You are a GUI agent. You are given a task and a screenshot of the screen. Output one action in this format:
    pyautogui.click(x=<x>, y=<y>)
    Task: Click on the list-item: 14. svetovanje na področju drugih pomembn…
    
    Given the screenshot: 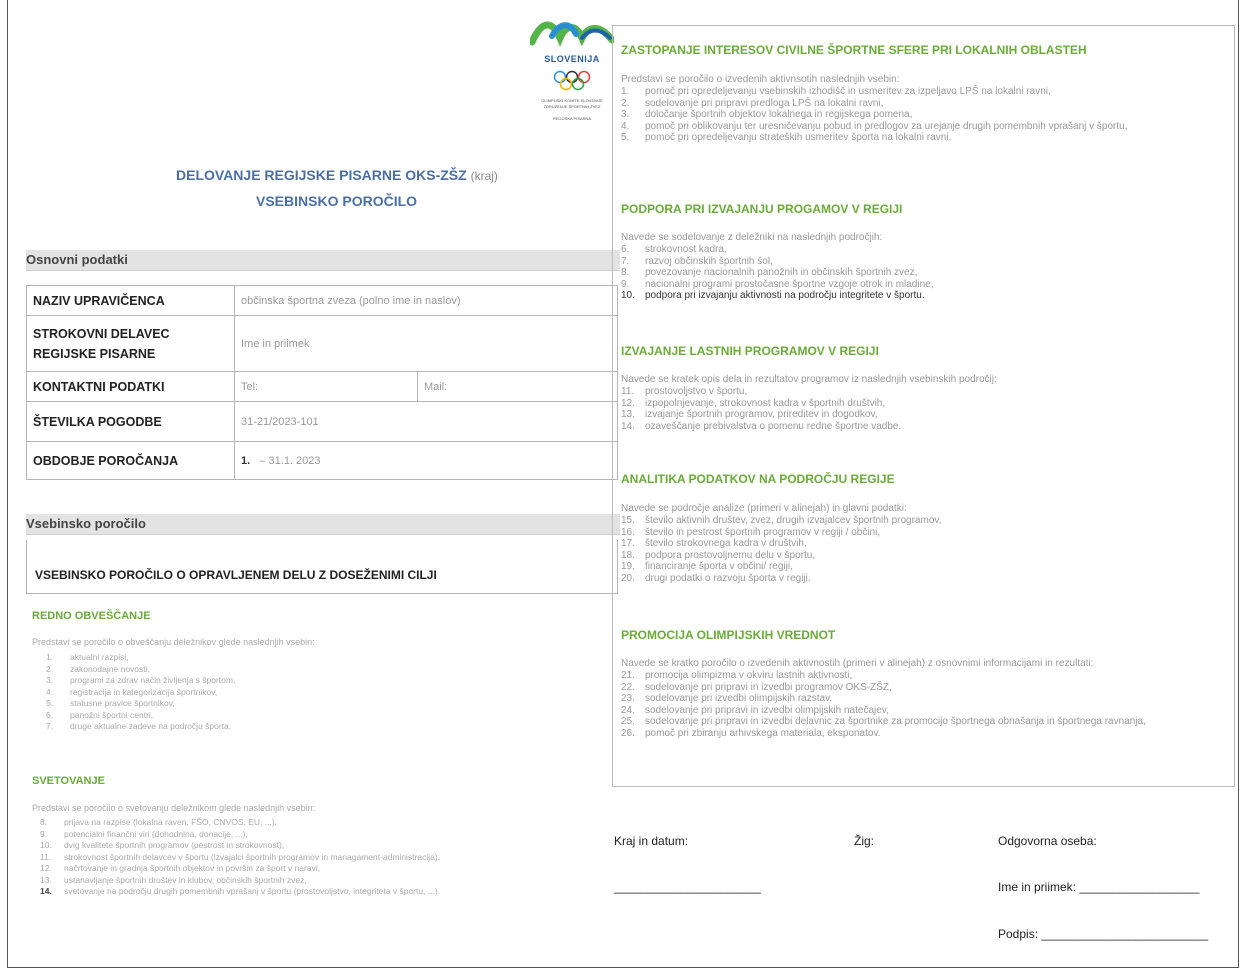 What is the action you would take?
    pyautogui.click(x=240, y=891)
    